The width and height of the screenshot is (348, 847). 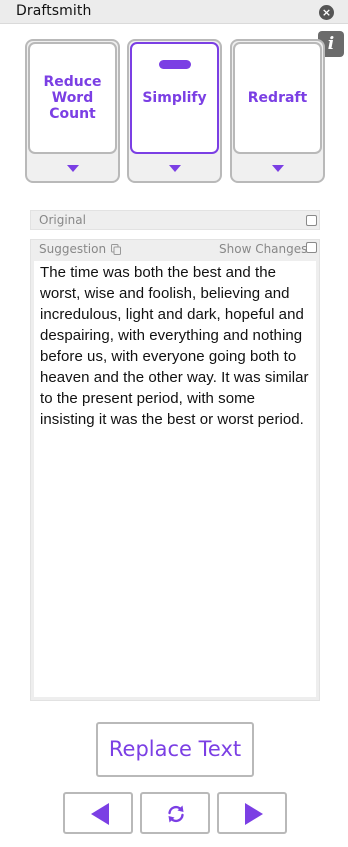 I want to click on replace-text-button: Replace Text, so click(x=175, y=749).